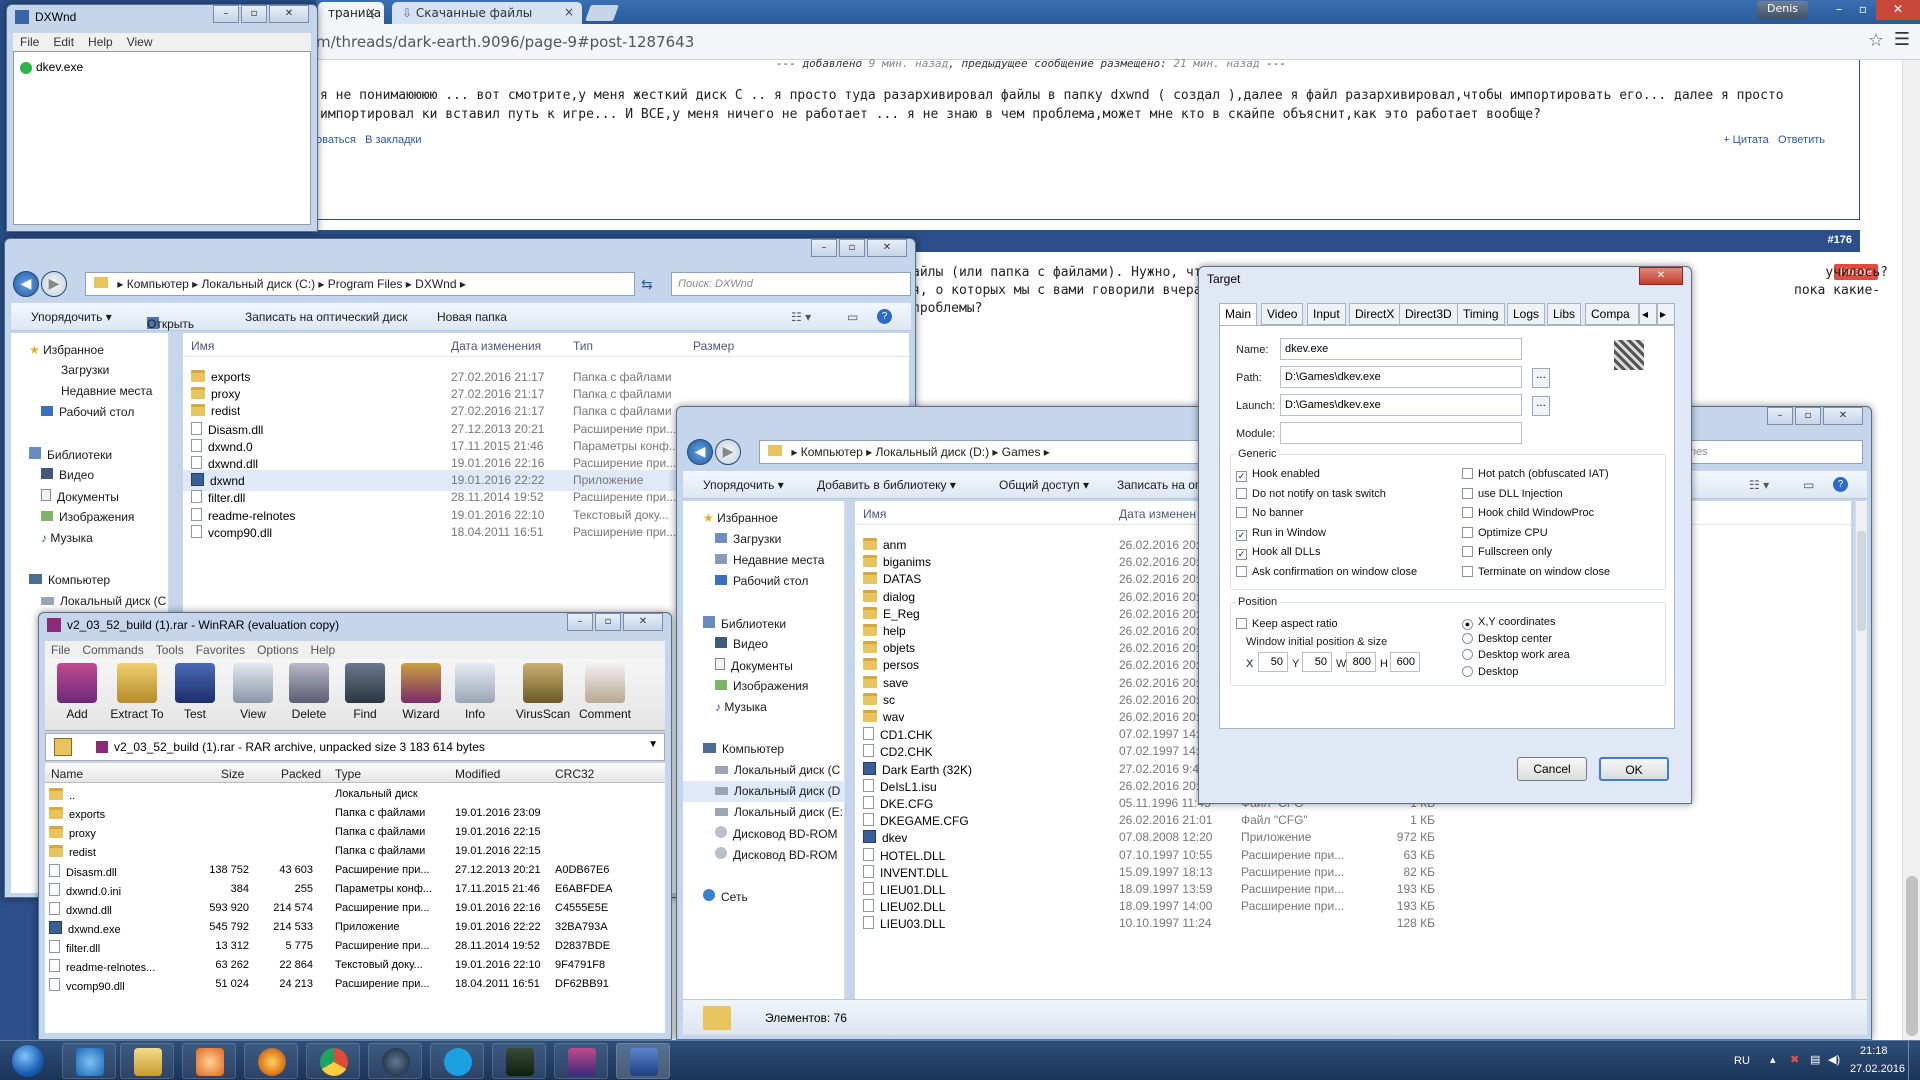 The height and width of the screenshot is (1080, 1920). I want to click on maximize-button: ▫, so click(254, 14).